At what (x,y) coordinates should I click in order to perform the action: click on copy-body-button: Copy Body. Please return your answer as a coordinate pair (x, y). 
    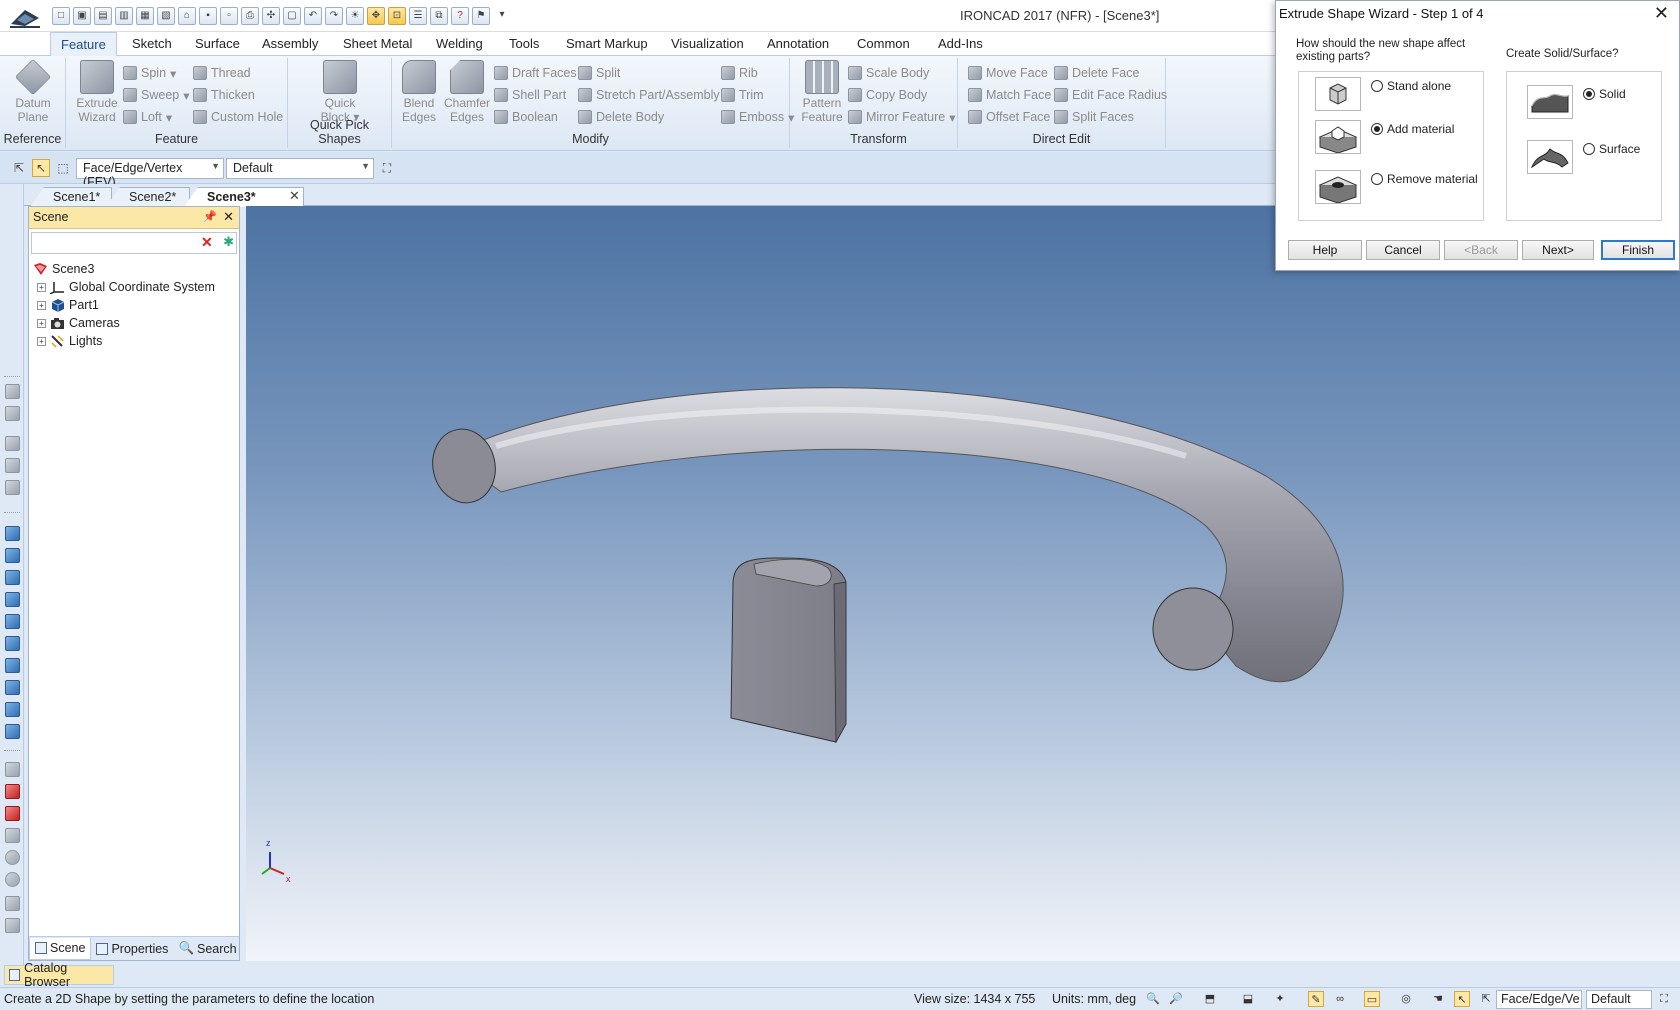
    Looking at the image, I should click on (887, 95).